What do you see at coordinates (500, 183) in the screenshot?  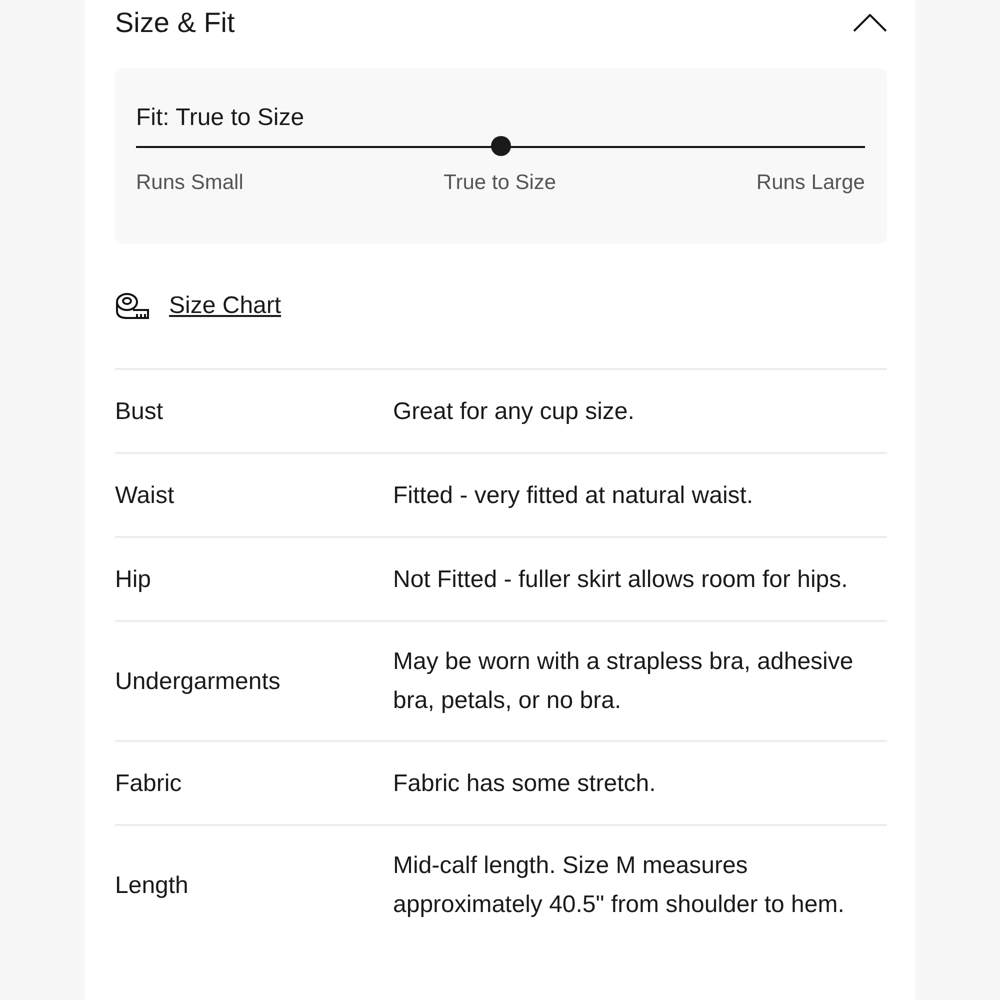 I see `scale-label: True to Size` at bounding box center [500, 183].